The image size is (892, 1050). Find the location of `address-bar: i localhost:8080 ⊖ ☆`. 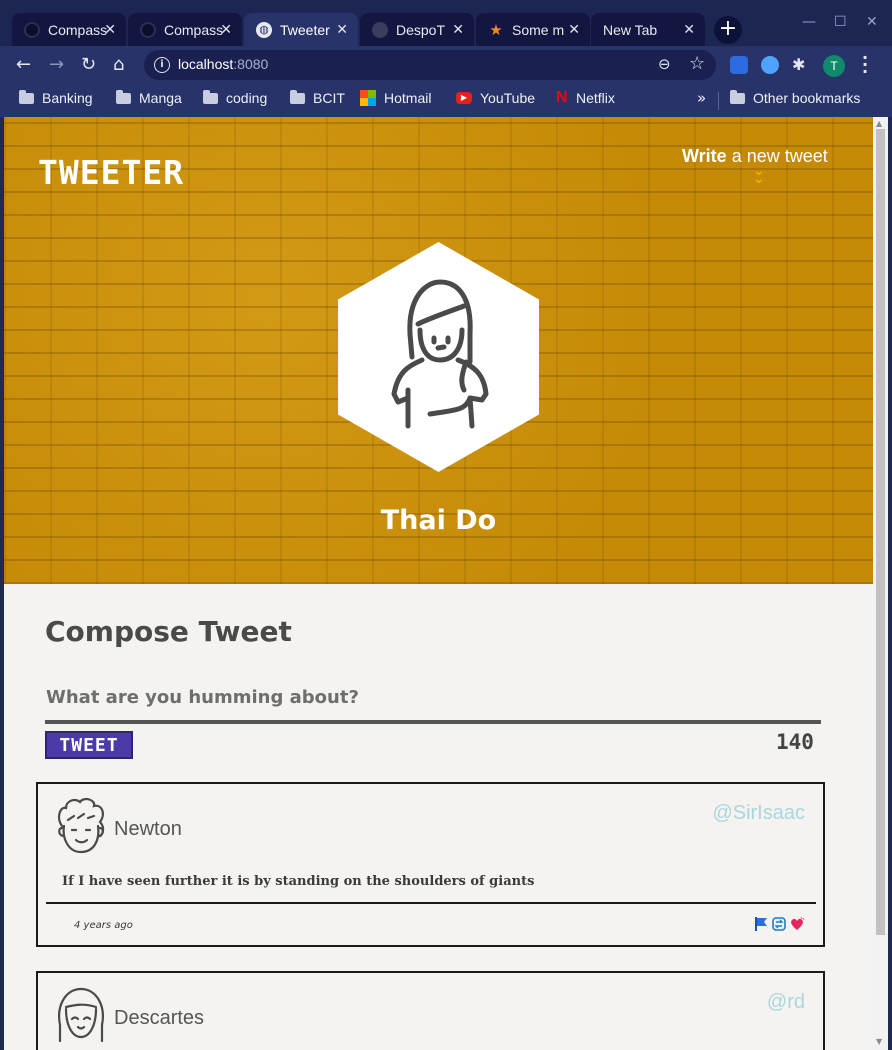

address-bar: i localhost:8080 ⊖ ☆ is located at coordinates (430, 65).